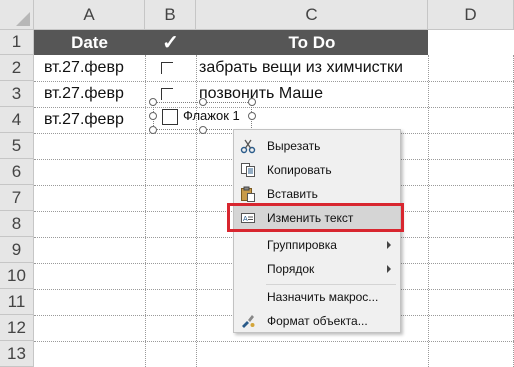 The image size is (514, 367). I want to click on menu-item-label: Вырезать, so click(294, 146).